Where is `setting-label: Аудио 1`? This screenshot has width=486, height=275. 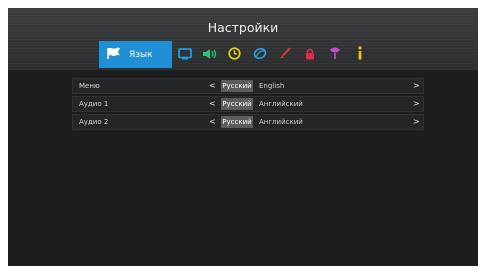 setting-label: Аудио 1 is located at coordinates (94, 104).